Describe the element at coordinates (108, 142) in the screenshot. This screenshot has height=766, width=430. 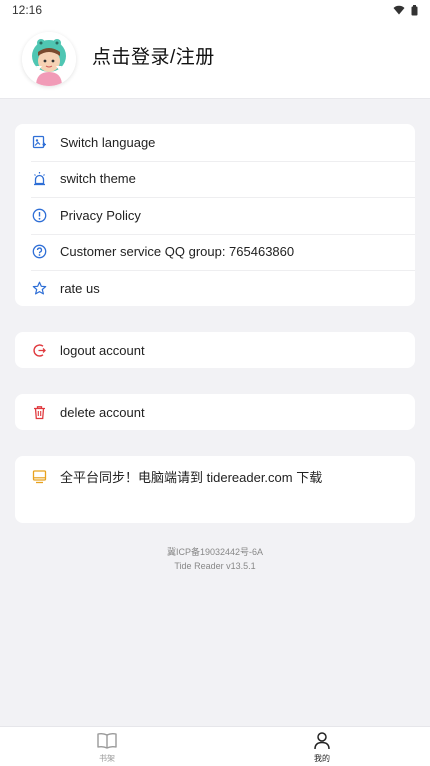
I see `menu-item-label: Switch language` at that location.